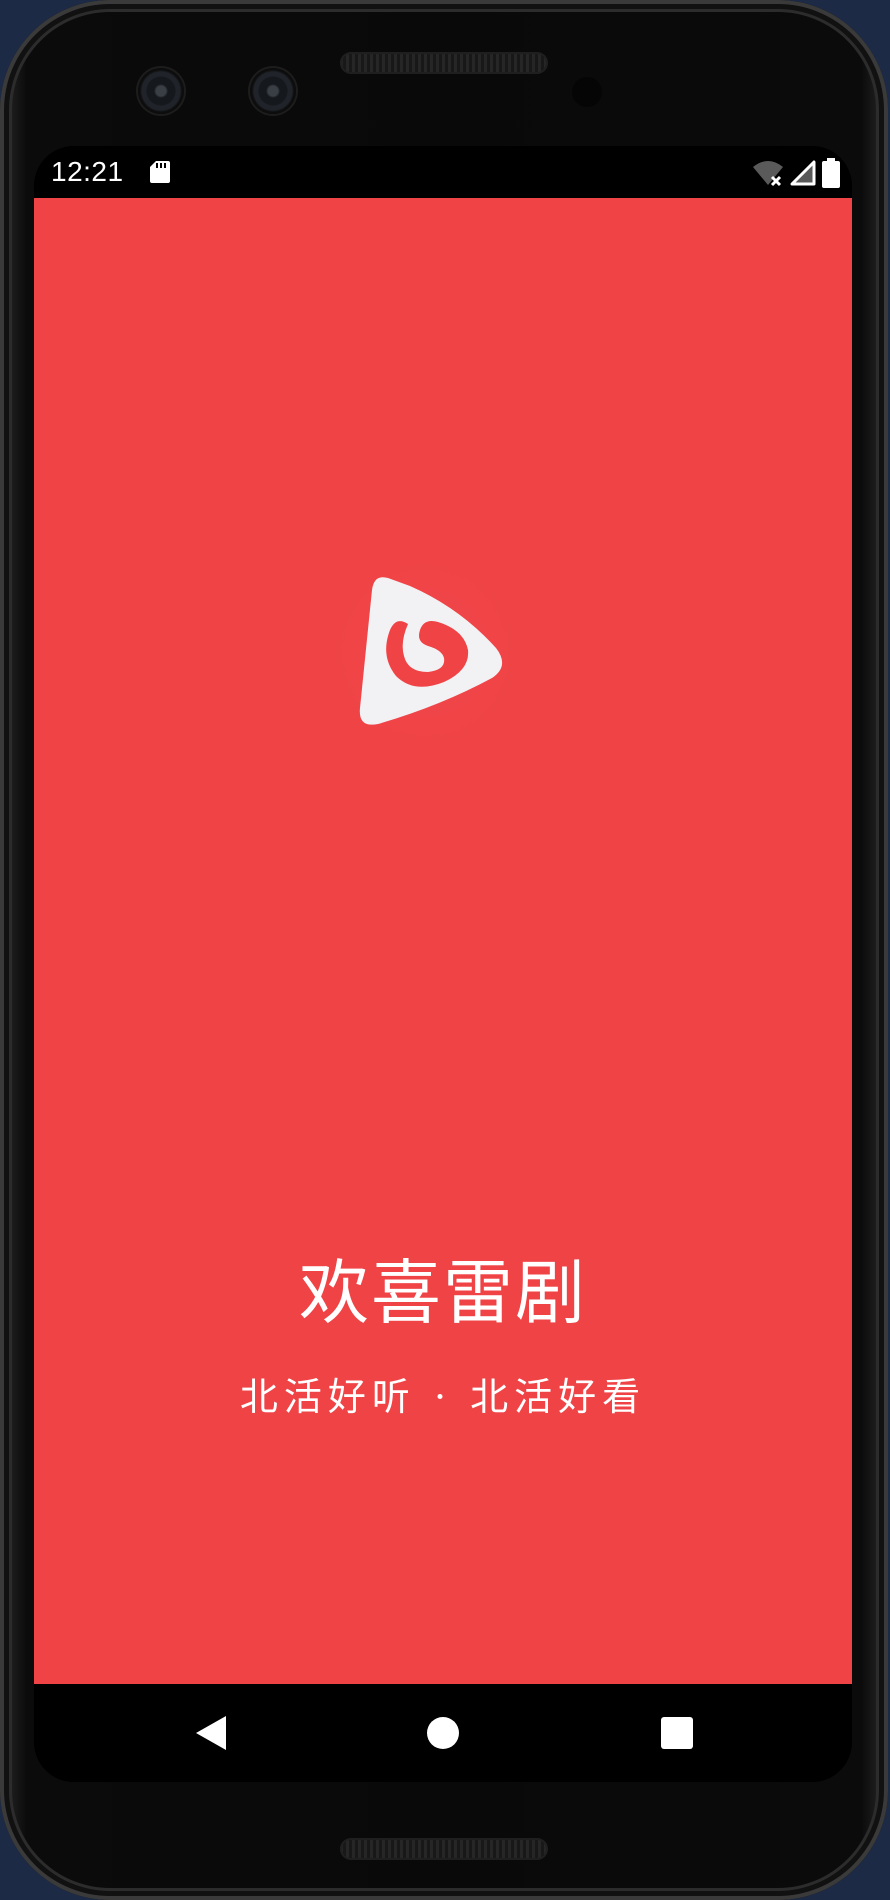 Image resolution: width=890 pixels, height=1900 pixels. What do you see at coordinates (444, 63) in the screenshot?
I see `earpiece-speaker` at bounding box center [444, 63].